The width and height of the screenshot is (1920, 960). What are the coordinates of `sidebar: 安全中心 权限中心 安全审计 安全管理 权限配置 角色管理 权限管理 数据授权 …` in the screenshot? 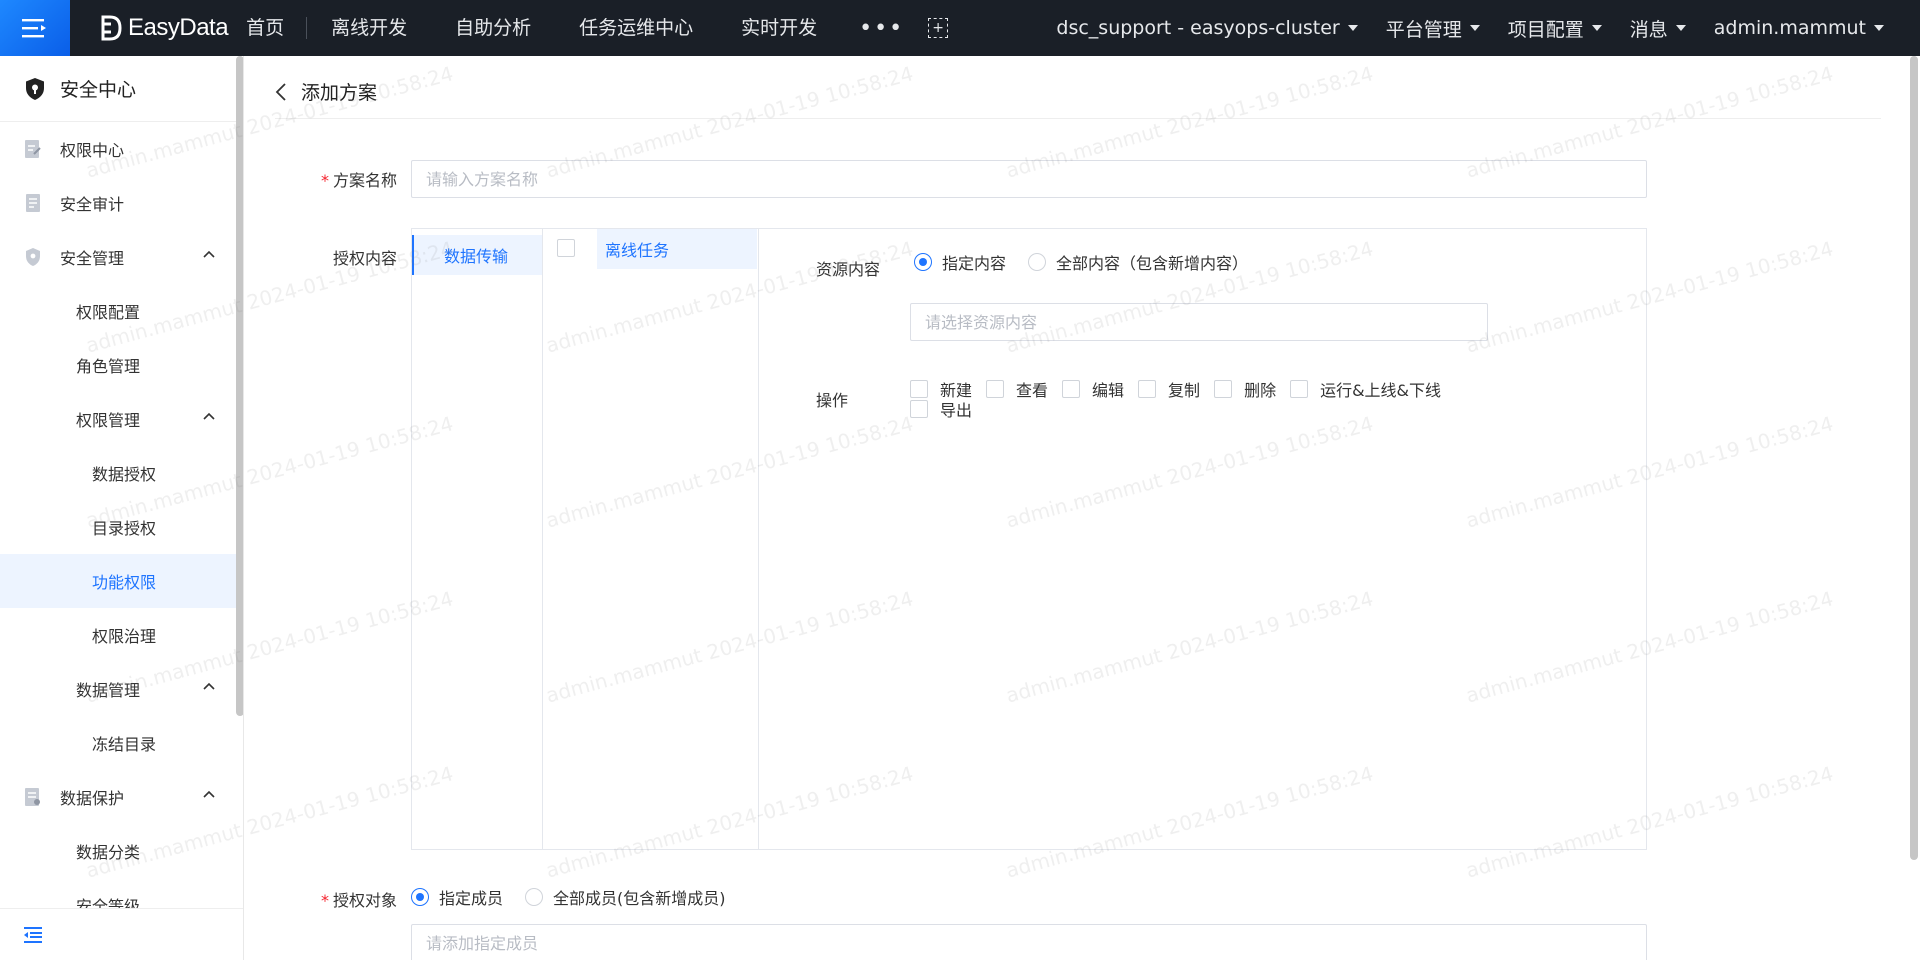 It's located at (122, 508).